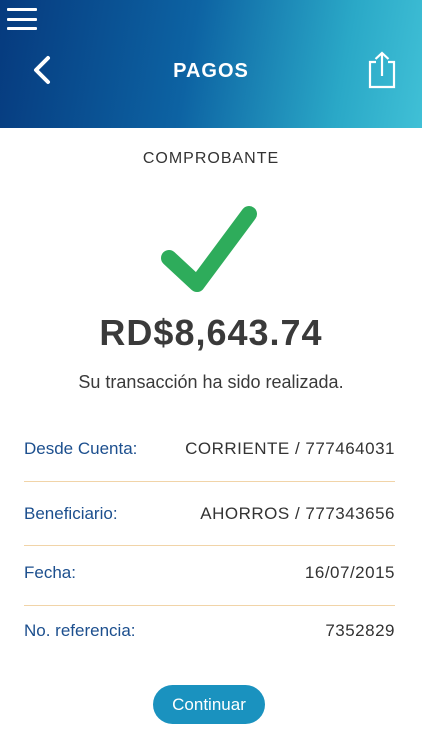 The width and height of the screenshot is (422, 750). I want to click on detail-row-reference: No. referencia: 7352829, so click(209, 631).